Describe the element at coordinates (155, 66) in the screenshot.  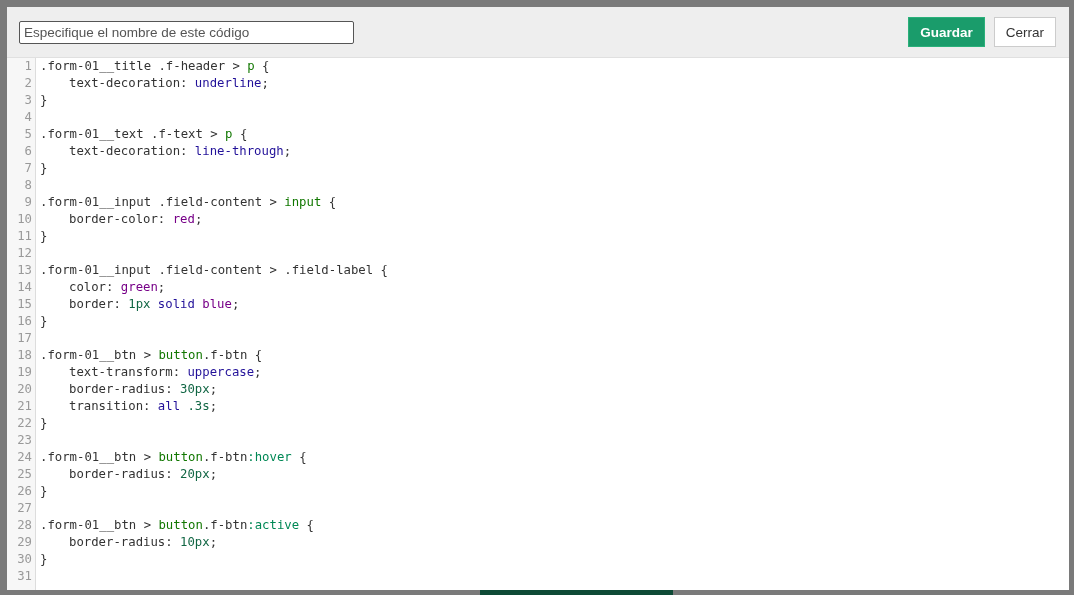
I see `code-line: .form-01__title .f-header > p {` at that location.